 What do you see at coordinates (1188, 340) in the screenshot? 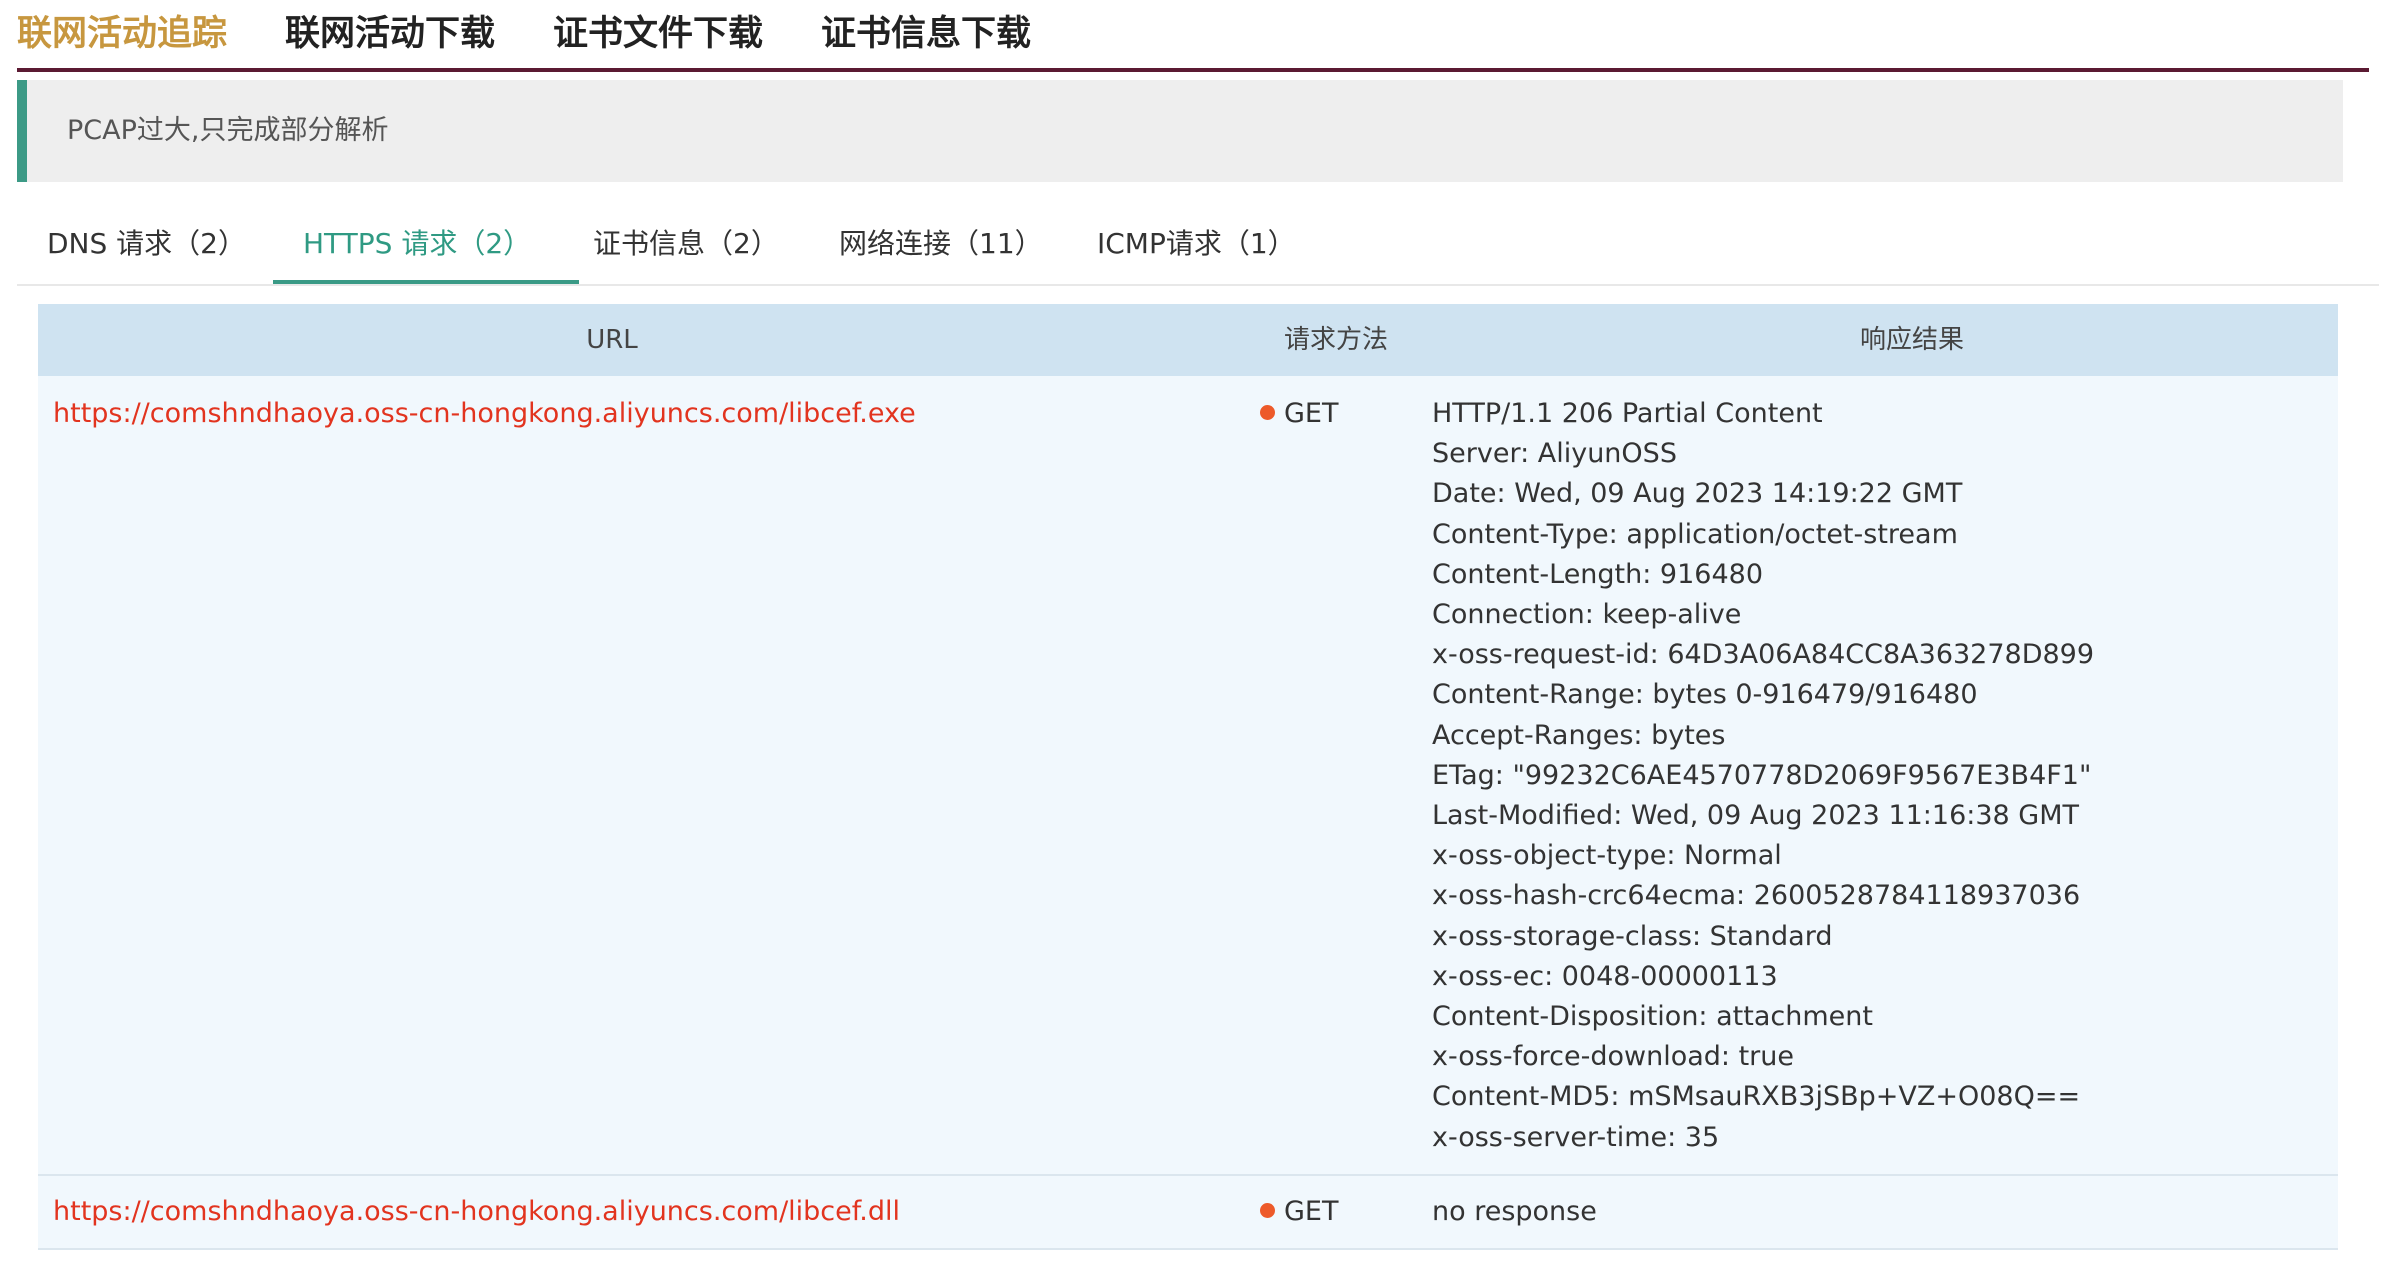
I see `table-header: URL 请求方法 响应结果` at bounding box center [1188, 340].